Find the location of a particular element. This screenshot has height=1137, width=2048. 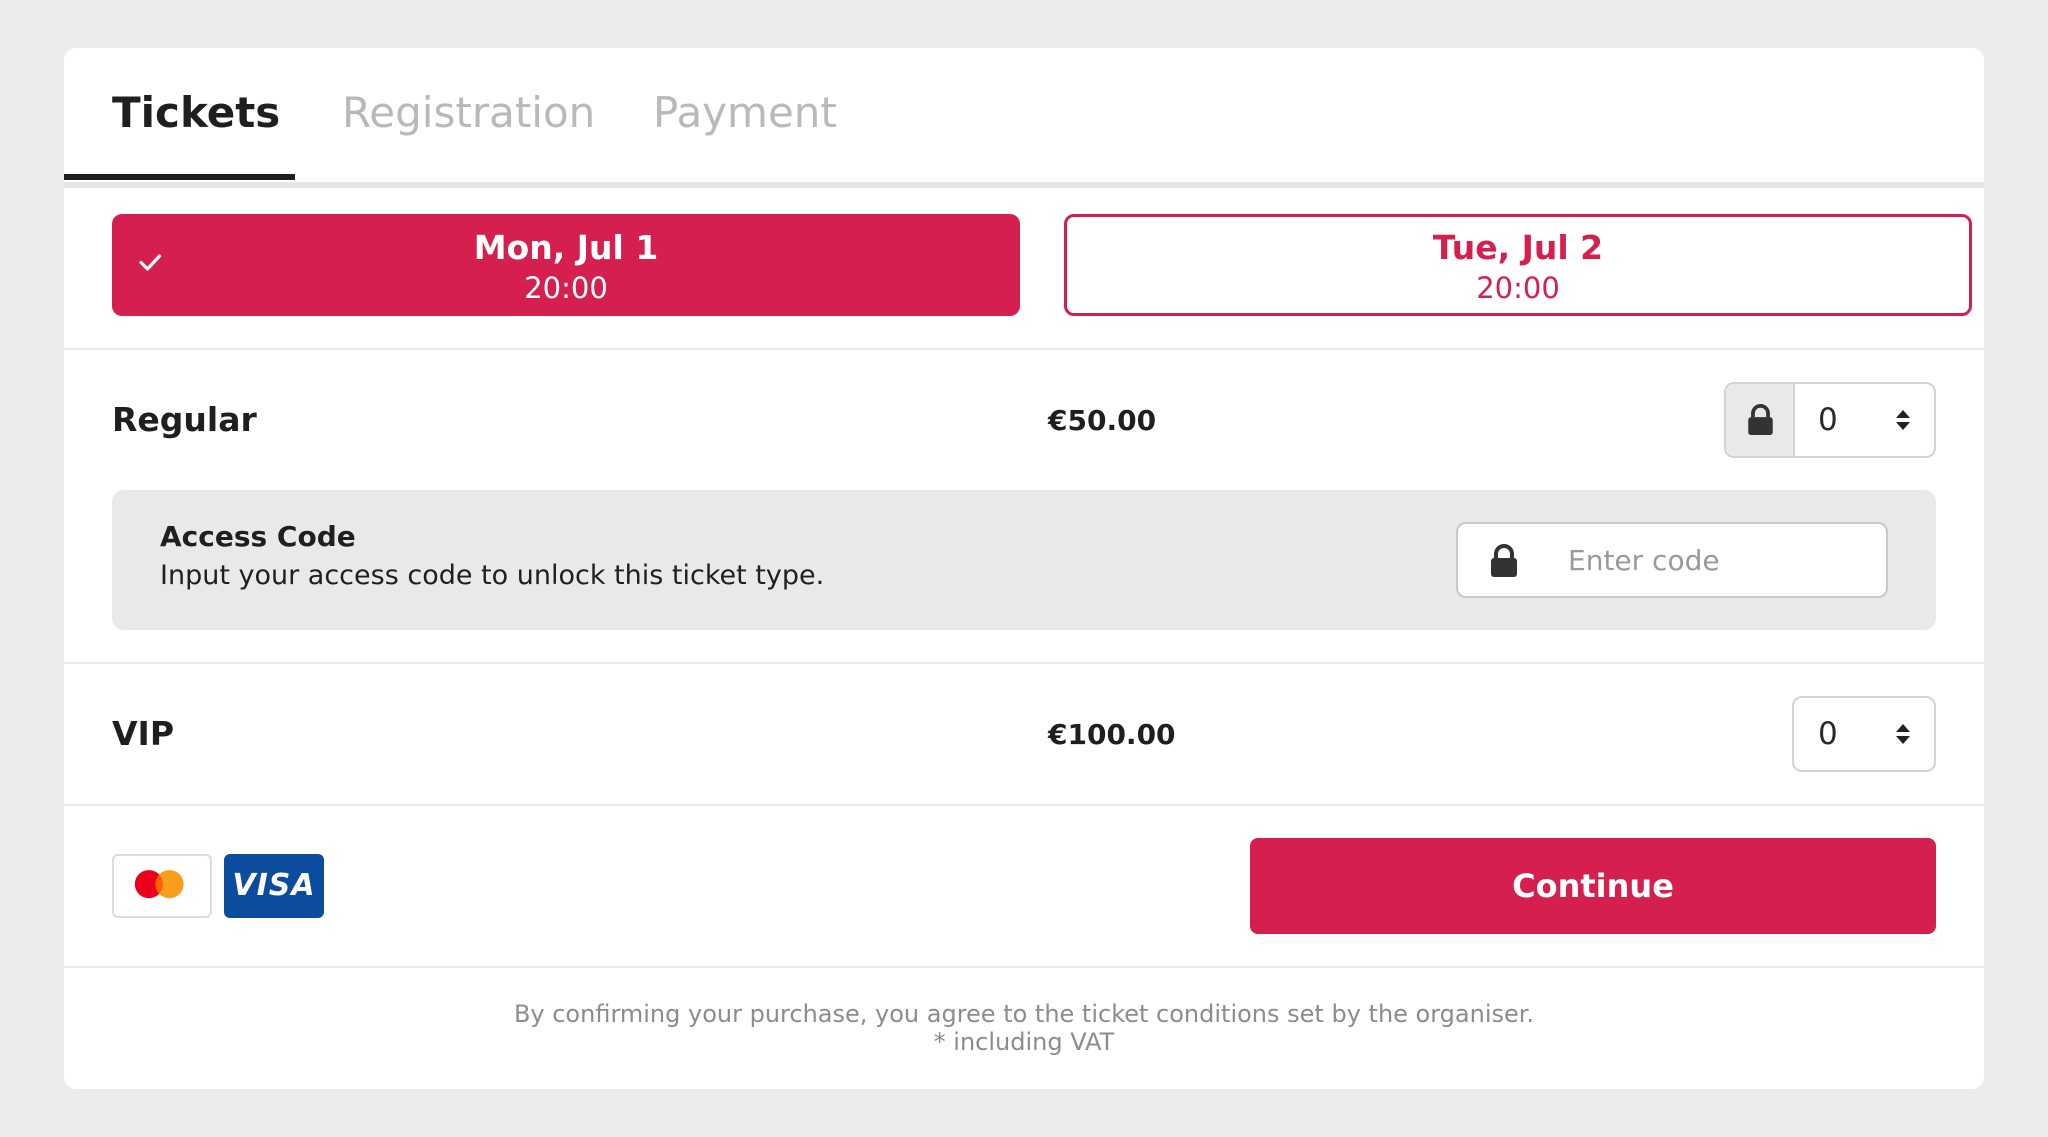

date-option-mon-jul-1: Mon, Jul 1 20:00 is located at coordinates (566, 265).